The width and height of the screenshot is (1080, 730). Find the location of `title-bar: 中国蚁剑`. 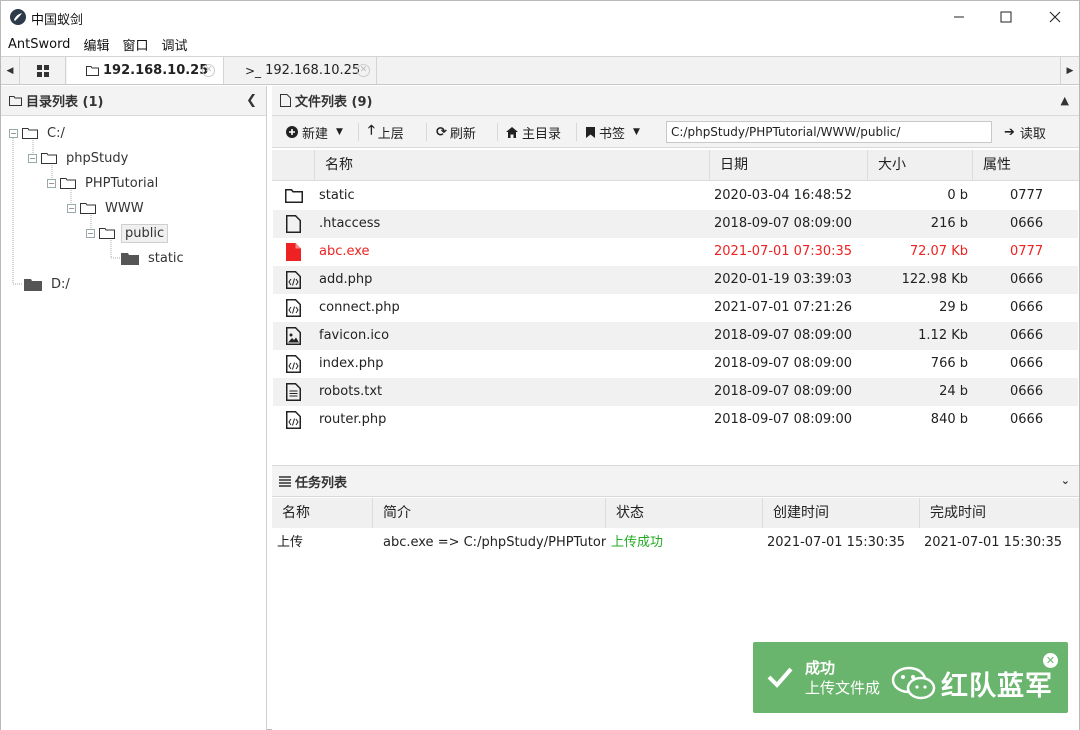

title-bar: 中国蚁剑 is located at coordinates (540, 17).